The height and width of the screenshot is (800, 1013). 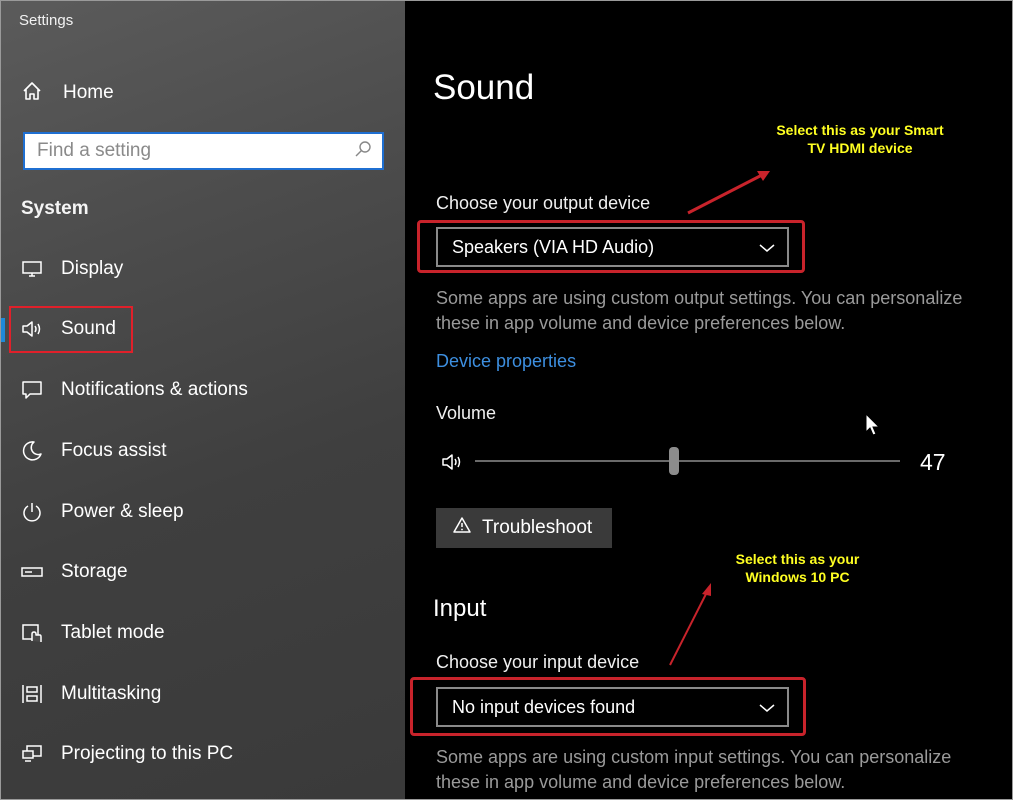 What do you see at coordinates (538, 662) in the screenshot?
I see `input-device-label: Choose your input device` at bounding box center [538, 662].